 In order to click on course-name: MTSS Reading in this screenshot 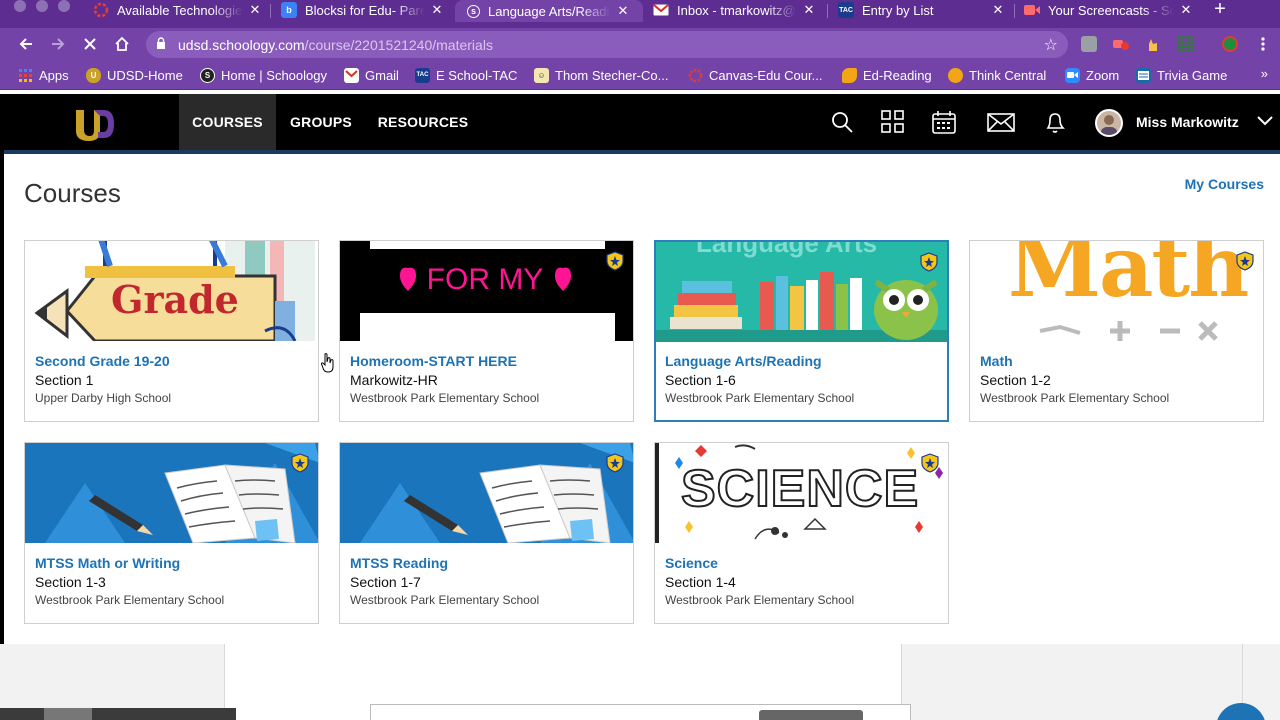, I will do `click(399, 563)`.